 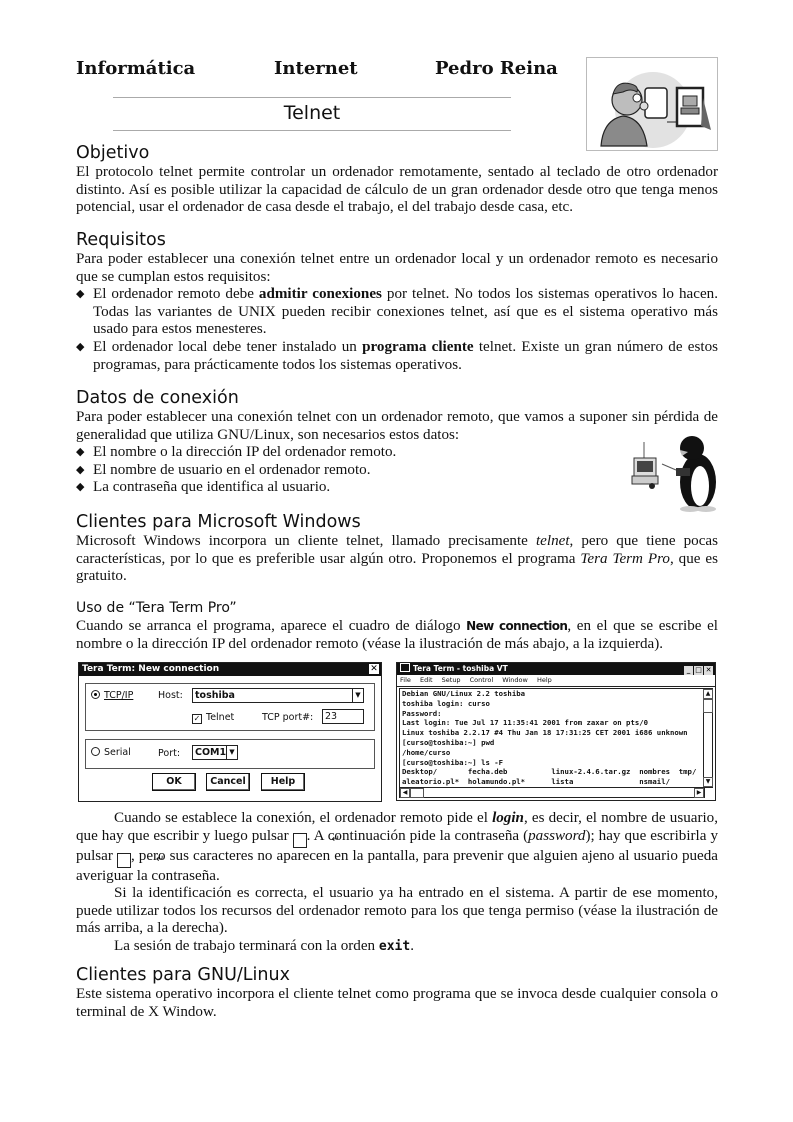 What do you see at coordinates (460, 668) in the screenshot?
I see `terminal-title: Tera Term - toshiba VT` at bounding box center [460, 668].